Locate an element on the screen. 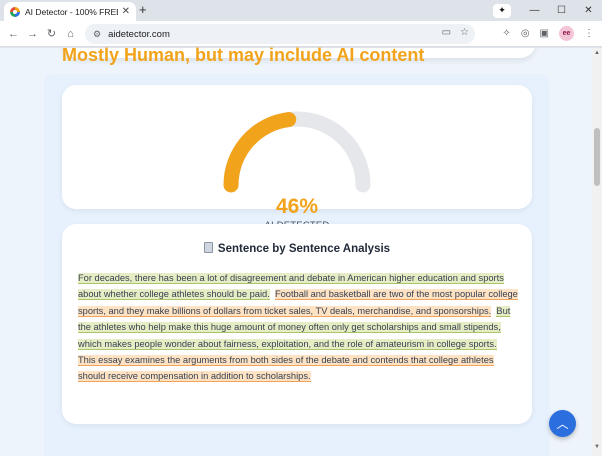 The image size is (602, 456). page-scrollbar: ▲ ▼ is located at coordinates (597, 252).